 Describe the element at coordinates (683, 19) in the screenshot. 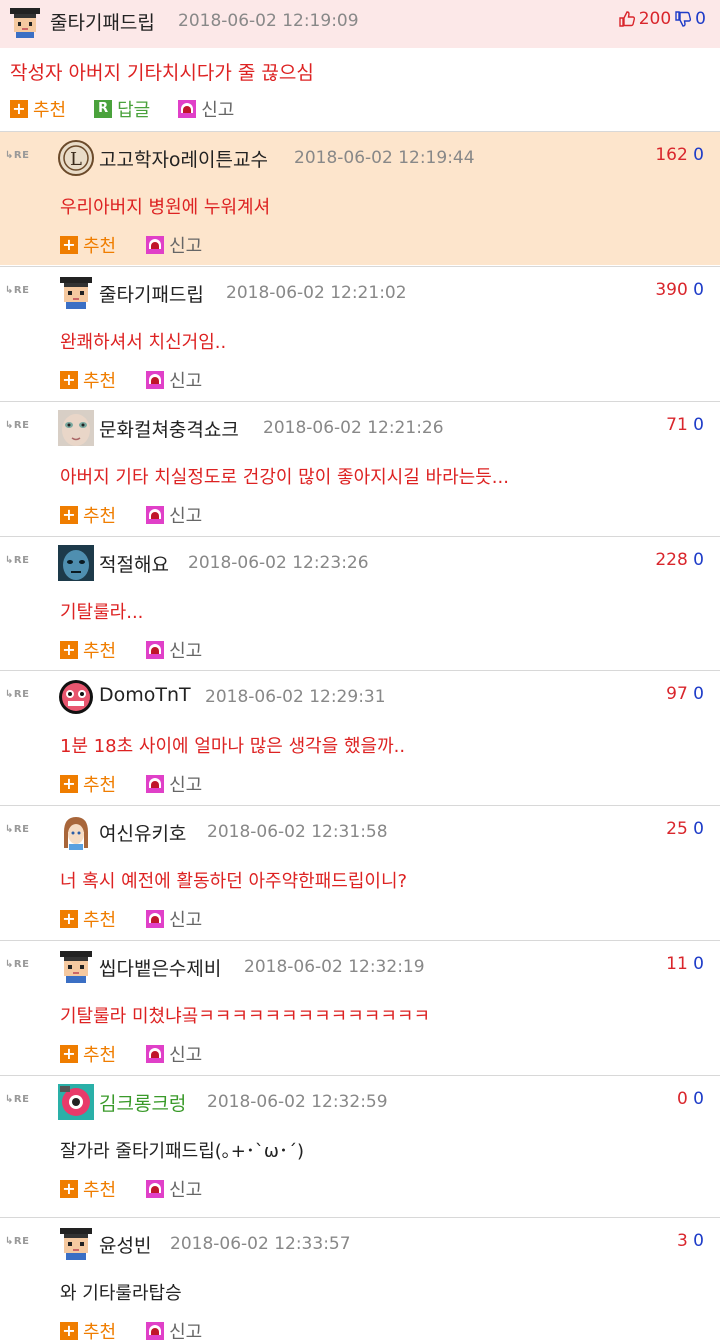

I see `thumbs-down-icon` at that location.